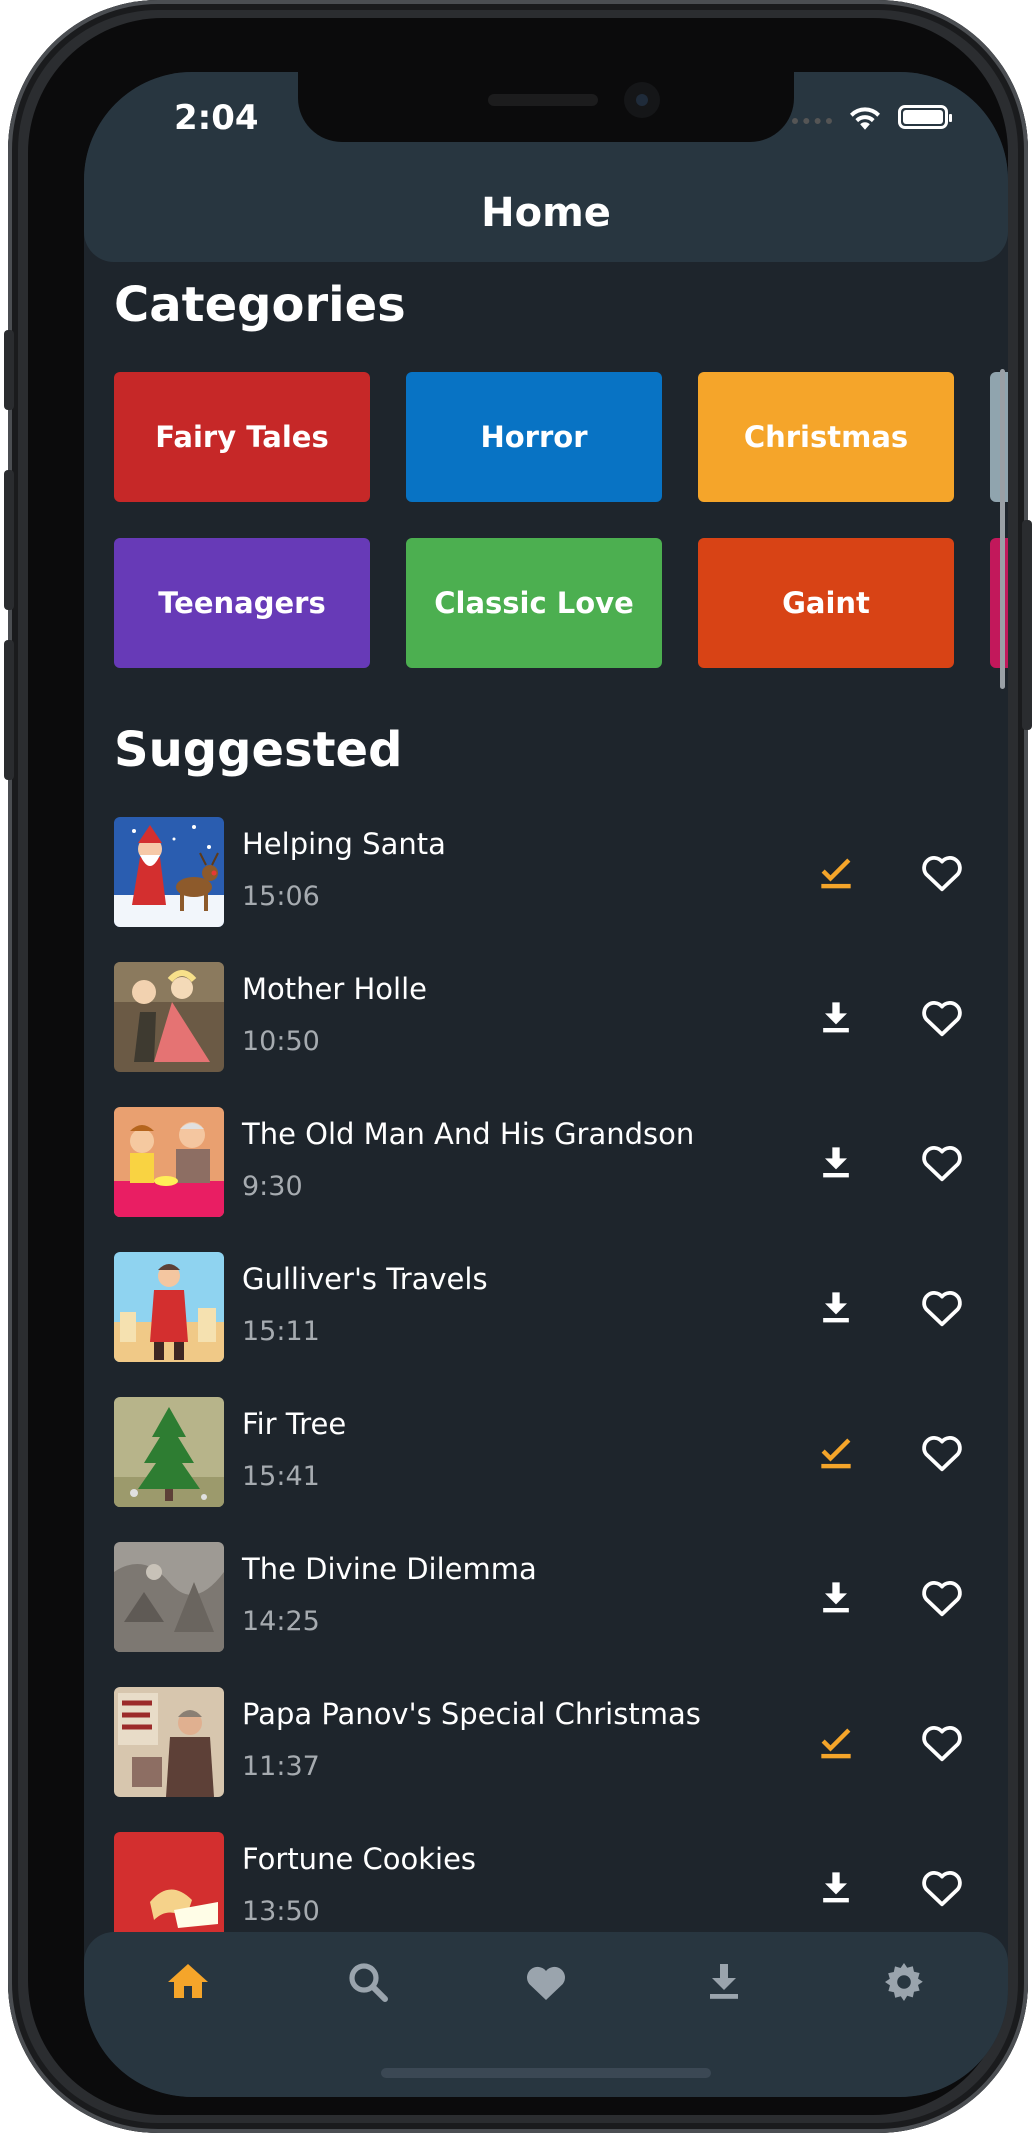 This screenshot has width=1036, height=2133. I want to click on category-label: Teenagers, so click(242, 603).